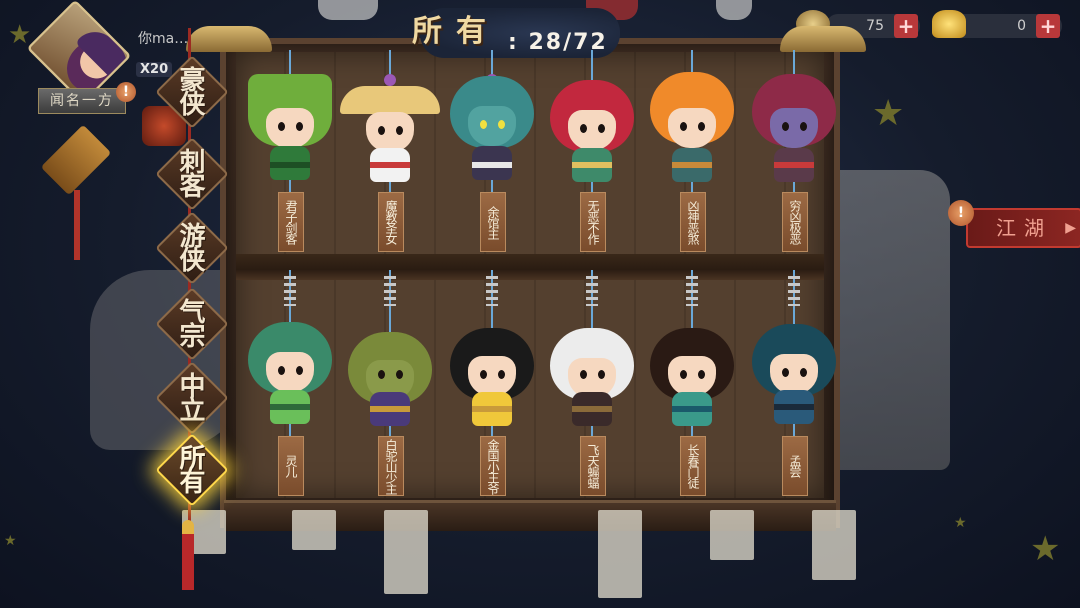 Image resolution: width=1080 pixels, height=608 pixels. I want to click on character-name: 凶神恶煞, so click(693, 222).